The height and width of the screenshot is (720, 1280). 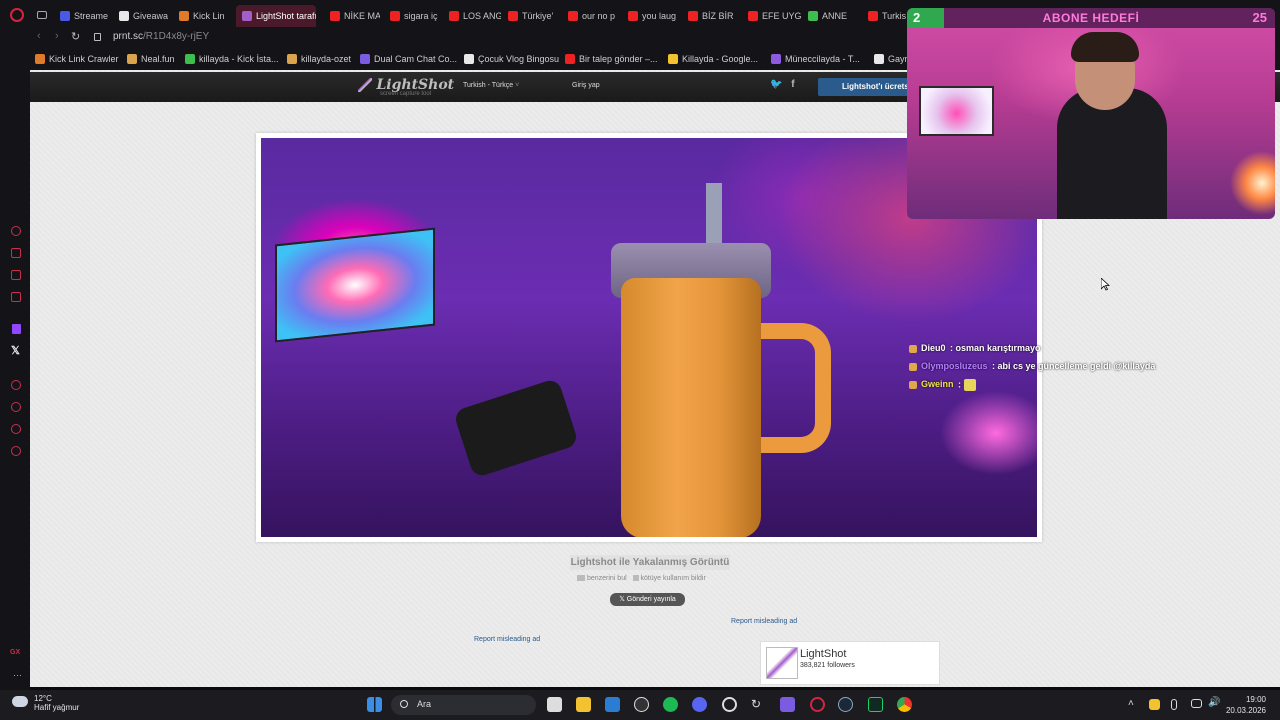 What do you see at coordinates (15, 652) in the screenshot?
I see `gx-corner-icon: GX` at bounding box center [15, 652].